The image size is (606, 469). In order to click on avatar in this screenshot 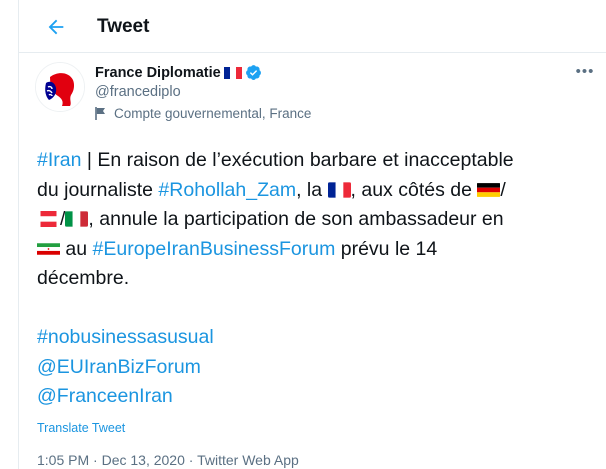, I will do `click(60, 87)`.